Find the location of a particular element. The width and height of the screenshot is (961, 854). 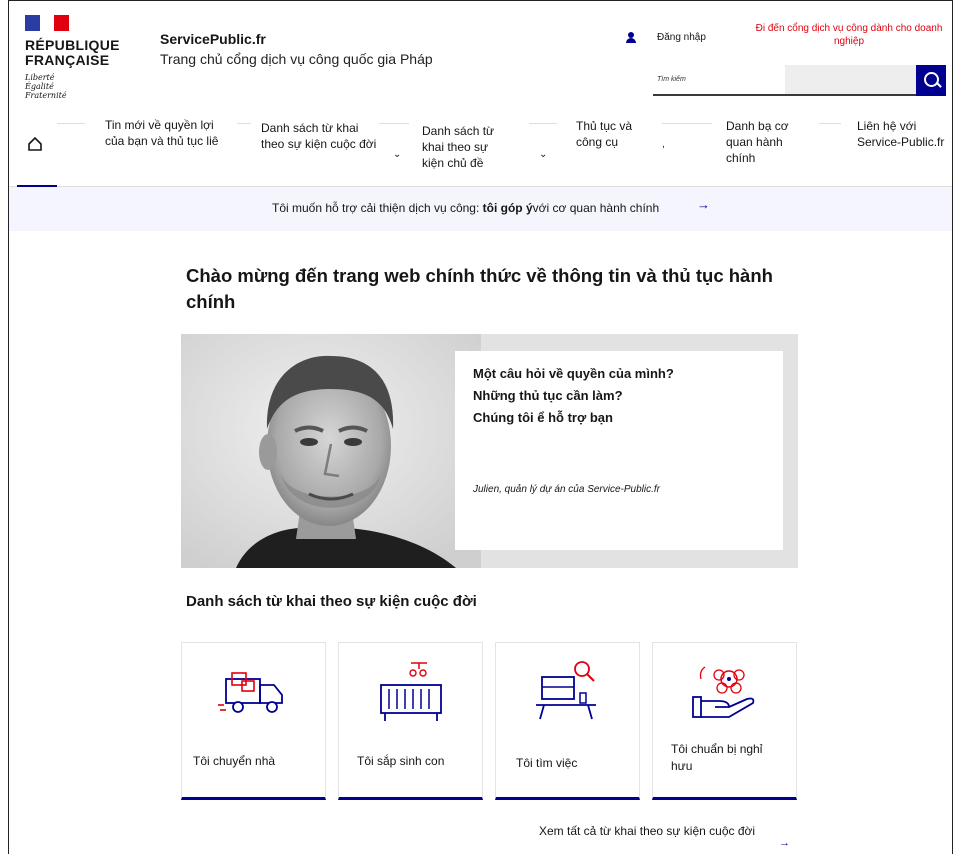

job-search-desk-icon is located at coordinates (566, 690).